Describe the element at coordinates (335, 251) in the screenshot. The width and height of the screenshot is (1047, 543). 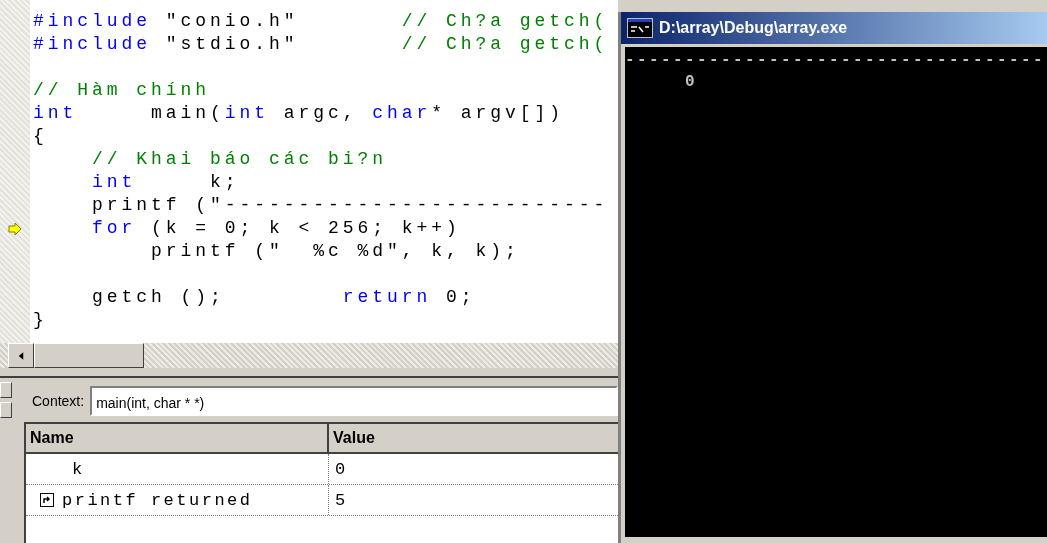
I see `code-text: printf (" %c %d", k, k);` at that location.